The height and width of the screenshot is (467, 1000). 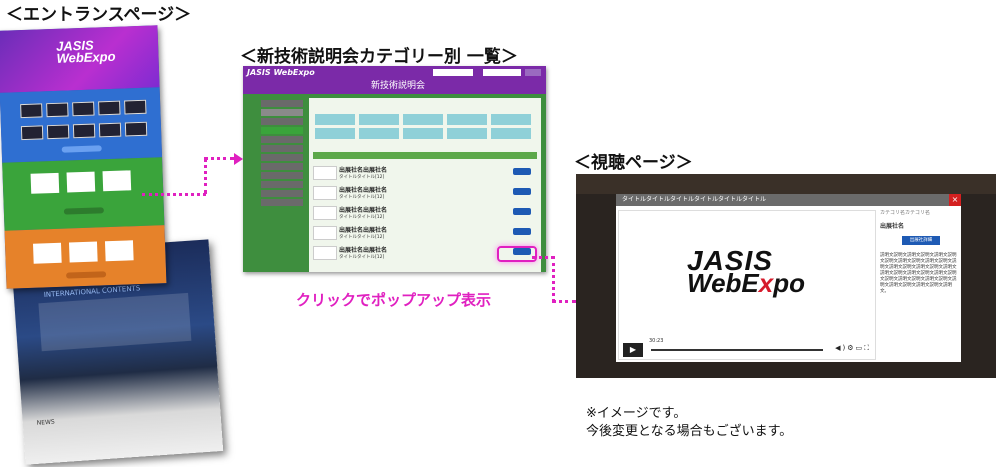 What do you see at coordinates (689, 422) in the screenshot?
I see `disclaimer-note: ※イメージです。 今後変更となる場合もございます。` at bounding box center [689, 422].